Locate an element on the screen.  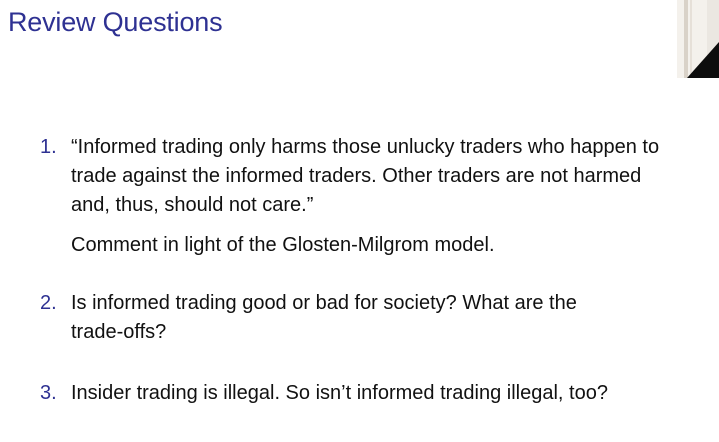
question-number: 1. is located at coordinates (48, 147).